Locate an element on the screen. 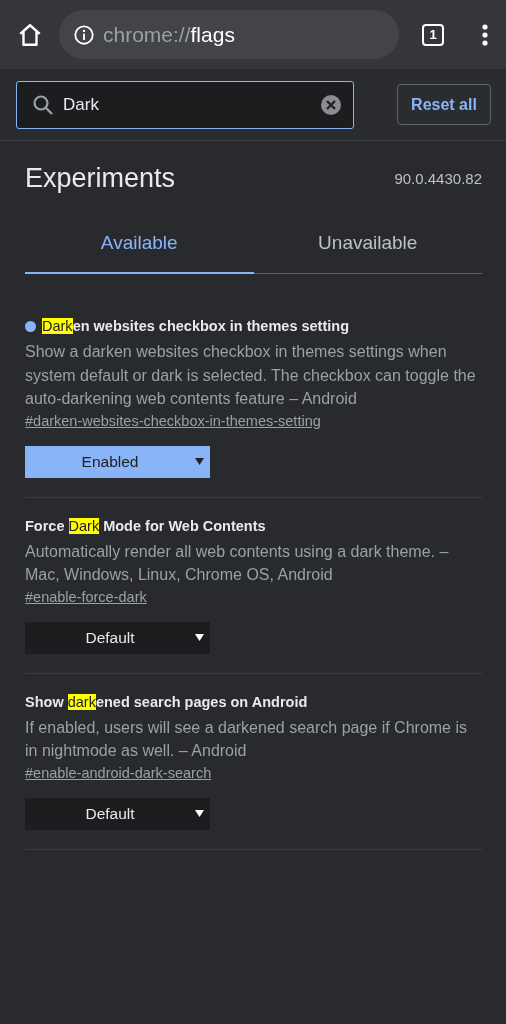 The height and width of the screenshot is (1024, 506). flag-description: Automatically render all web contents using a dark theme. – Mac, Windows, Linux, Chrome OS, Android is located at coordinates (237, 563).